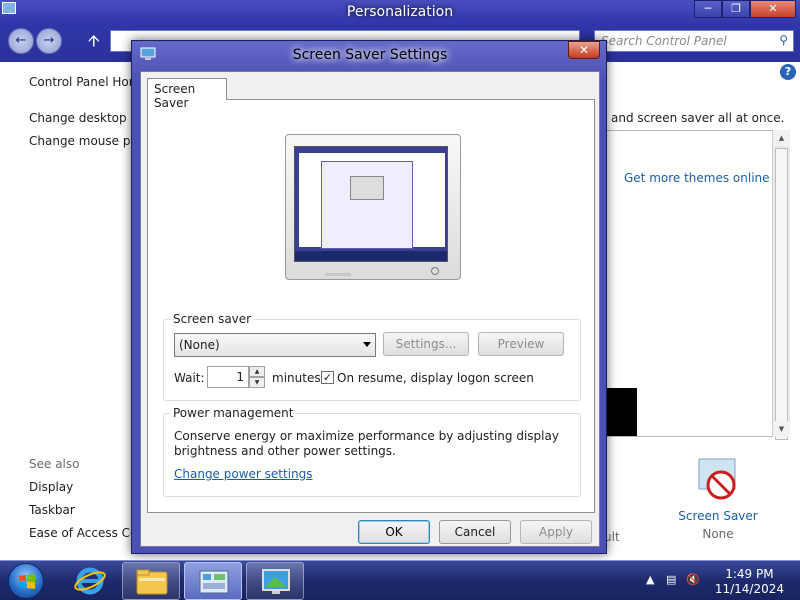 This screenshot has height=600, width=800. I want to click on apply-button: Apply, so click(556, 532).